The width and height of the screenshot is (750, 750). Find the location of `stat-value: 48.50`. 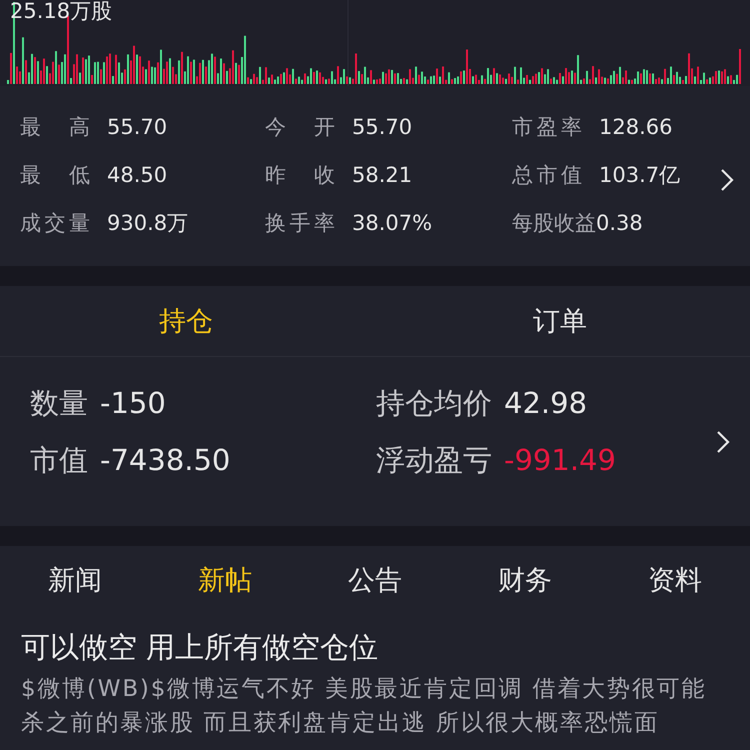

stat-value: 48.50 is located at coordinates (137, 175).